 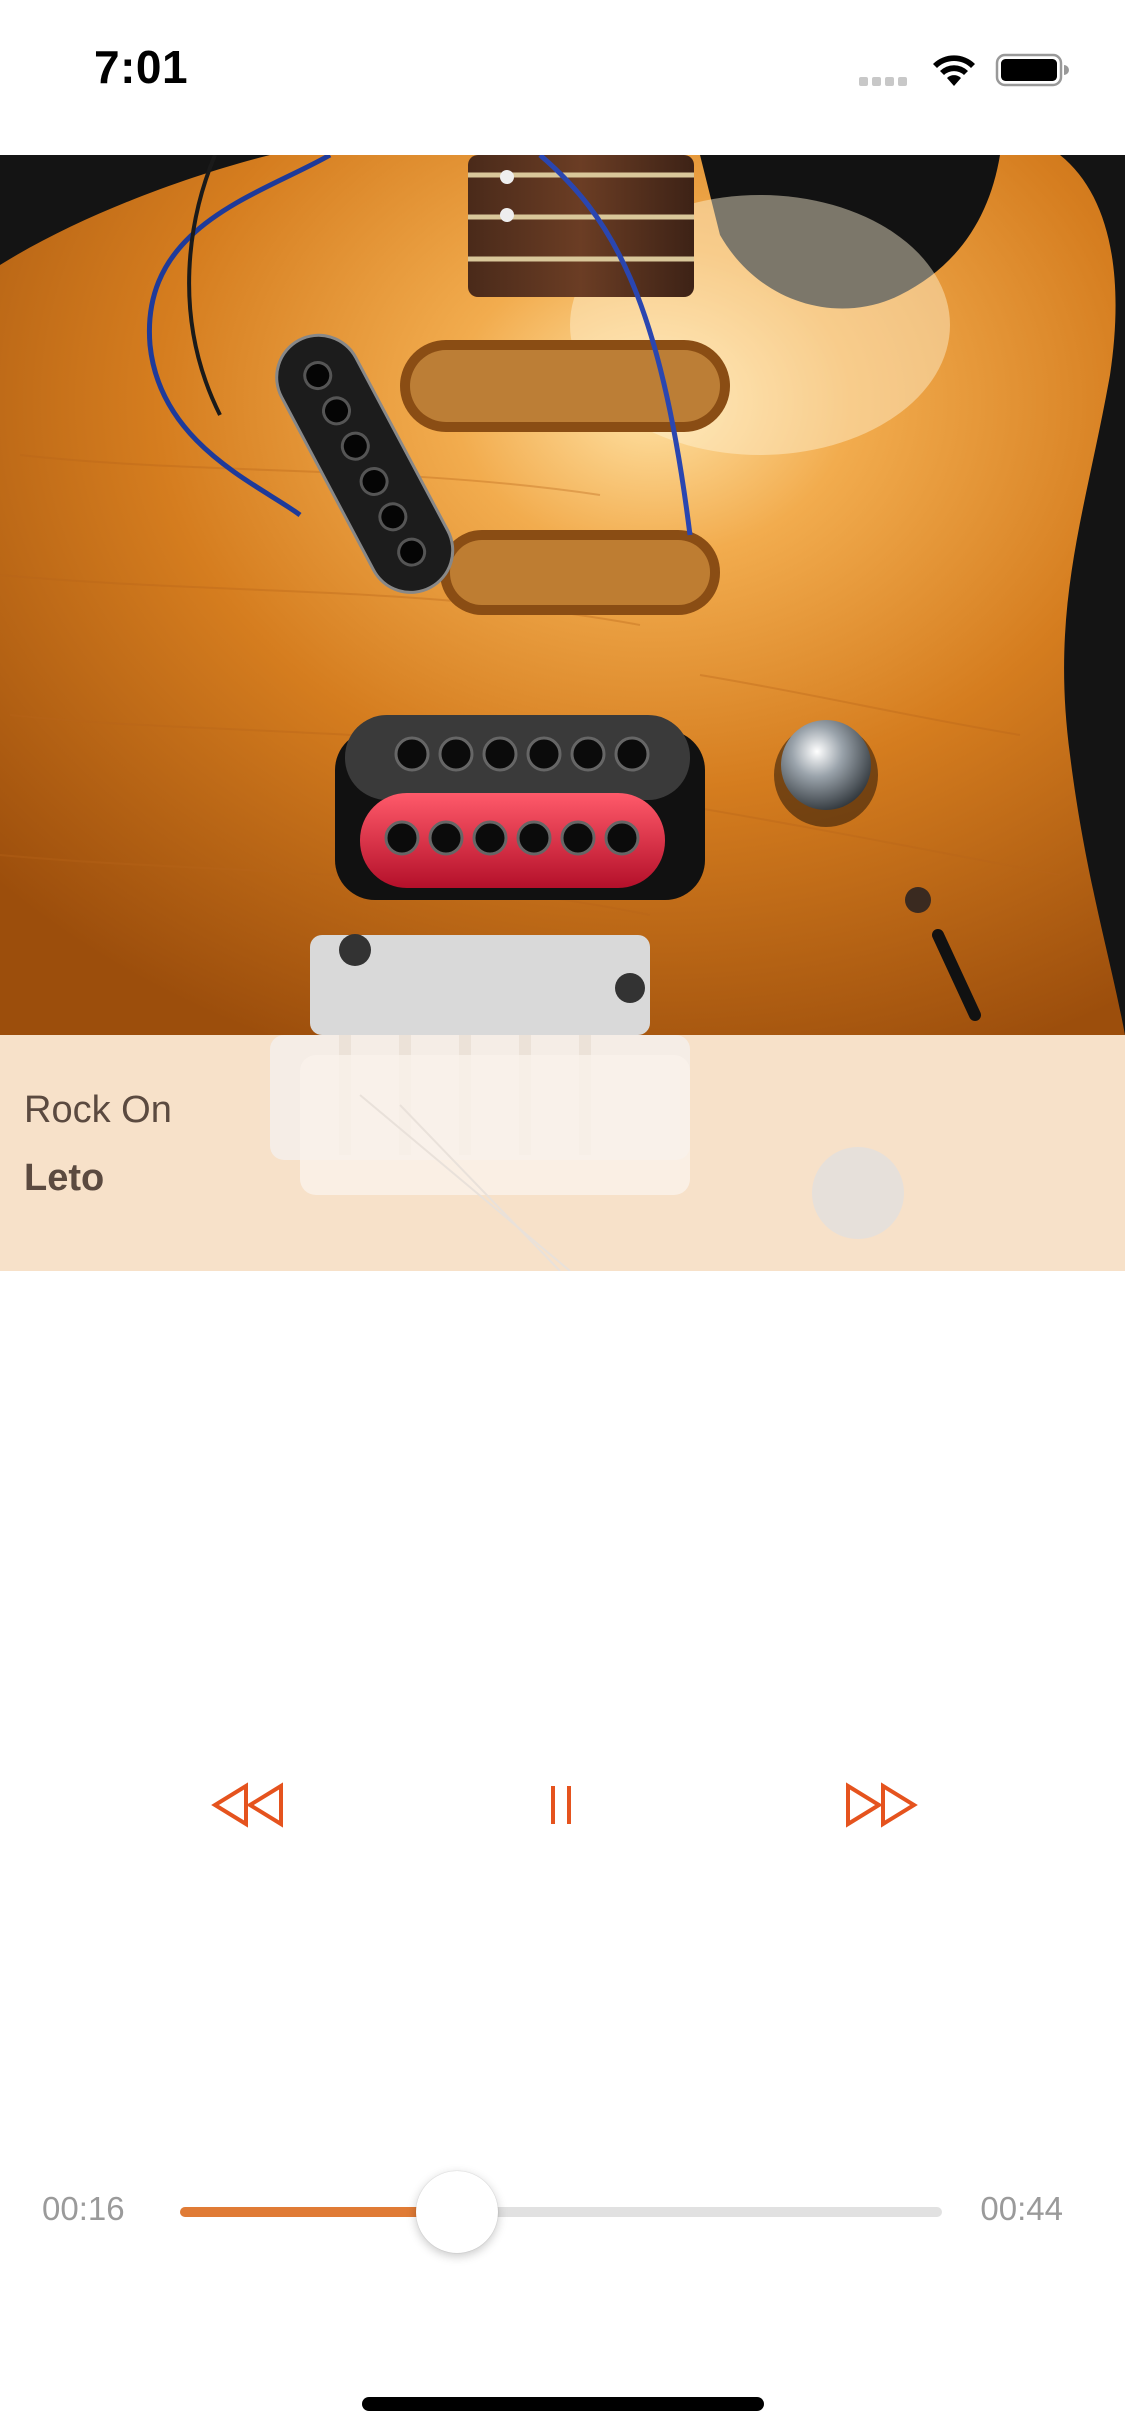 What do you see at coordinates (457, 2212) in the screenshot?
I see `progress-thumb` at bounding box center [457, 2212].